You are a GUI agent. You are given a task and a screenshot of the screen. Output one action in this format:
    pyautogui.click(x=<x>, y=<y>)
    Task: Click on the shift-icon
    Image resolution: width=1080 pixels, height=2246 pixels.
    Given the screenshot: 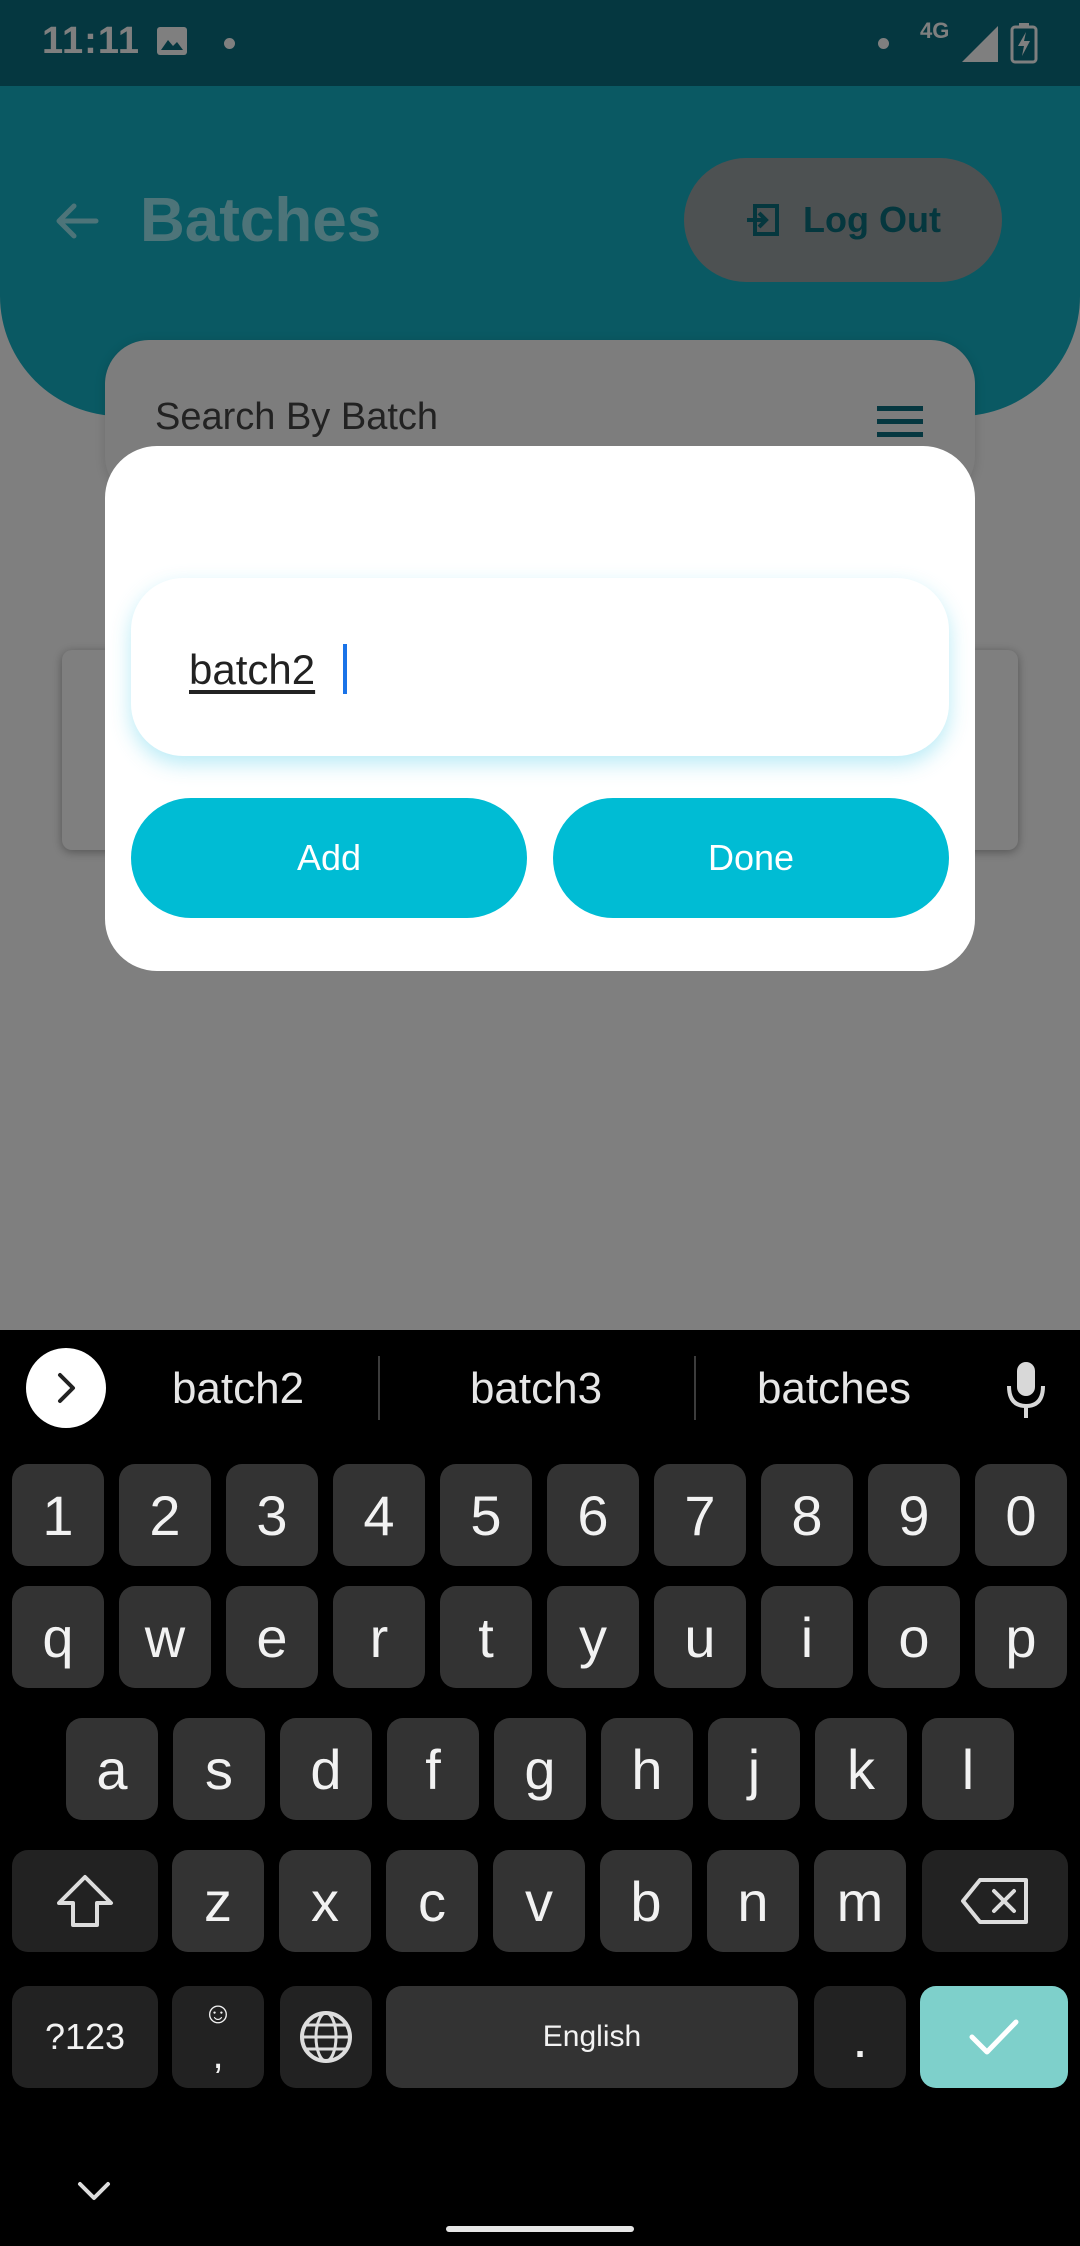 What is the action you would take?
    pyautogui.click(x=85, y=1901)
    